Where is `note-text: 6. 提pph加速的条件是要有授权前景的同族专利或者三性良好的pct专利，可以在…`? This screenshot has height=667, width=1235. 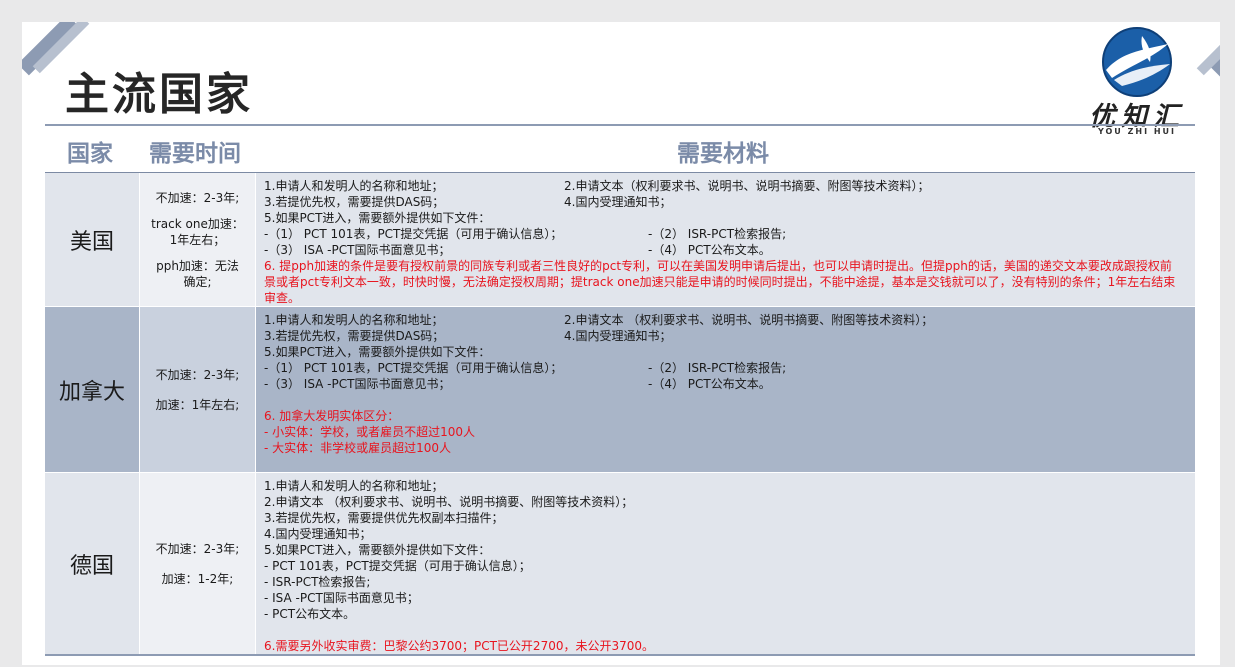 note-text: 6. 提pph加速的条件是要有授权前景的同族专利或者三性良好的pct专利，可以在… is located at coordinates (720, 282).